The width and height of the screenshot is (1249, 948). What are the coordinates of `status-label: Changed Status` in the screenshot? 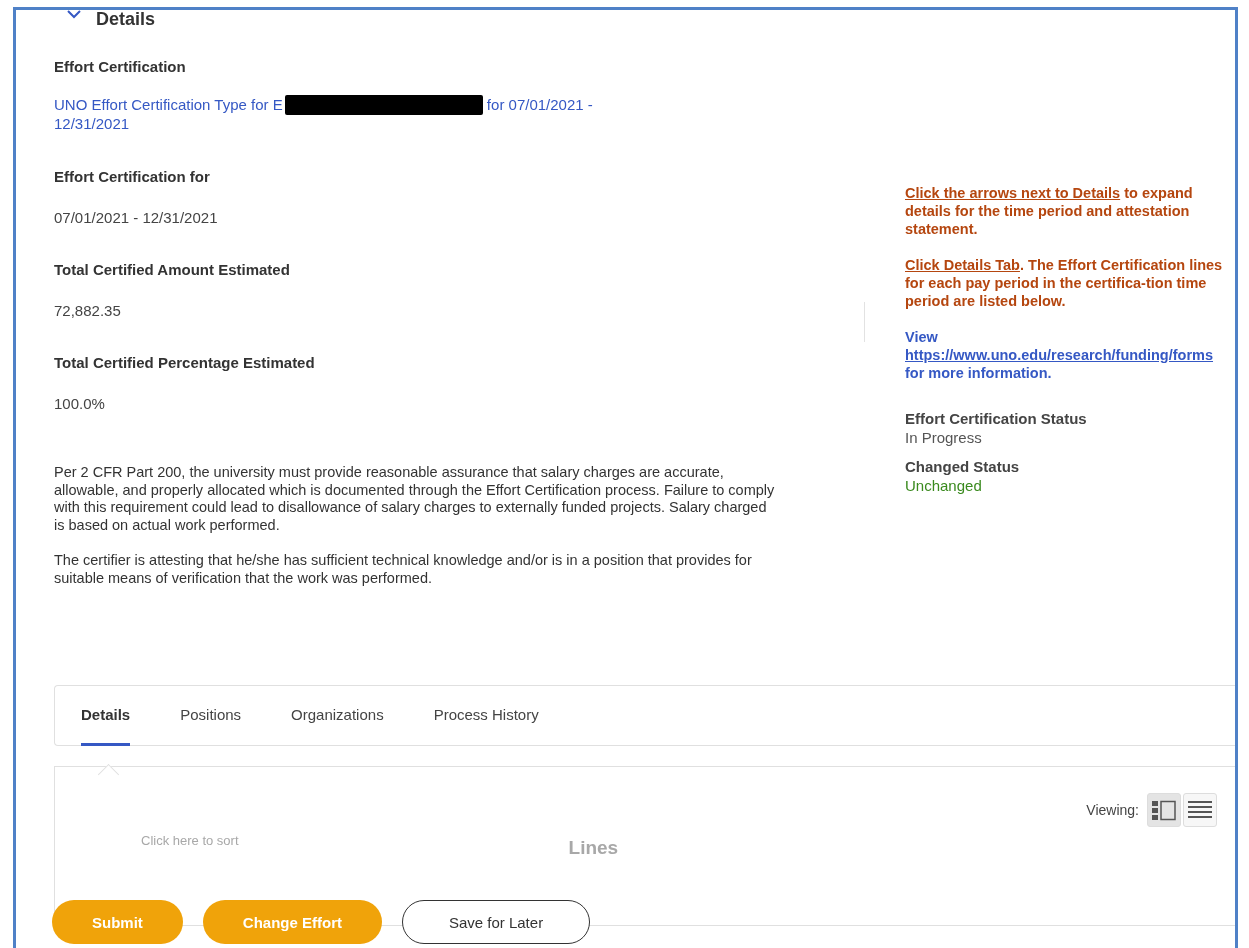 It's located at (963, 466).